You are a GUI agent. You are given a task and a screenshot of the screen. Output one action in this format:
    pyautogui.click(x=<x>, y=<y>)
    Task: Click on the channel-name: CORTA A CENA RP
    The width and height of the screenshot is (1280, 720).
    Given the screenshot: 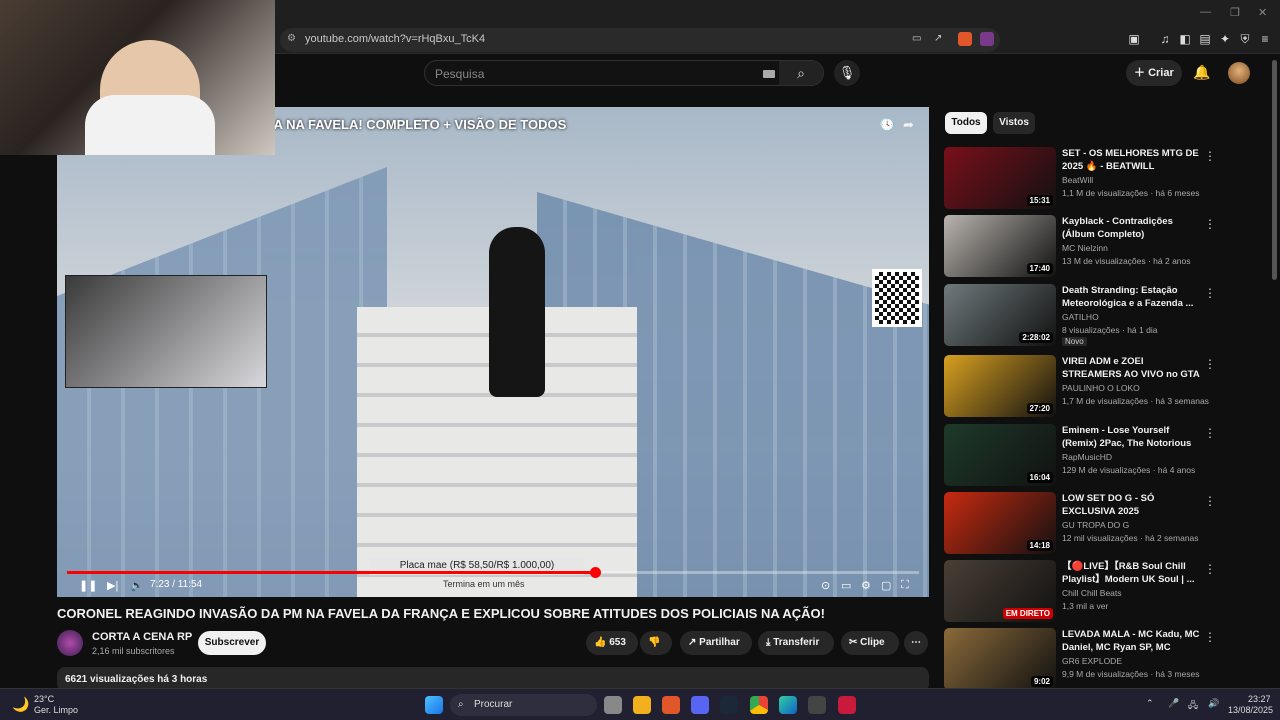 What is the action you would take?
    pyautogui.click(x=142, y=637)
    